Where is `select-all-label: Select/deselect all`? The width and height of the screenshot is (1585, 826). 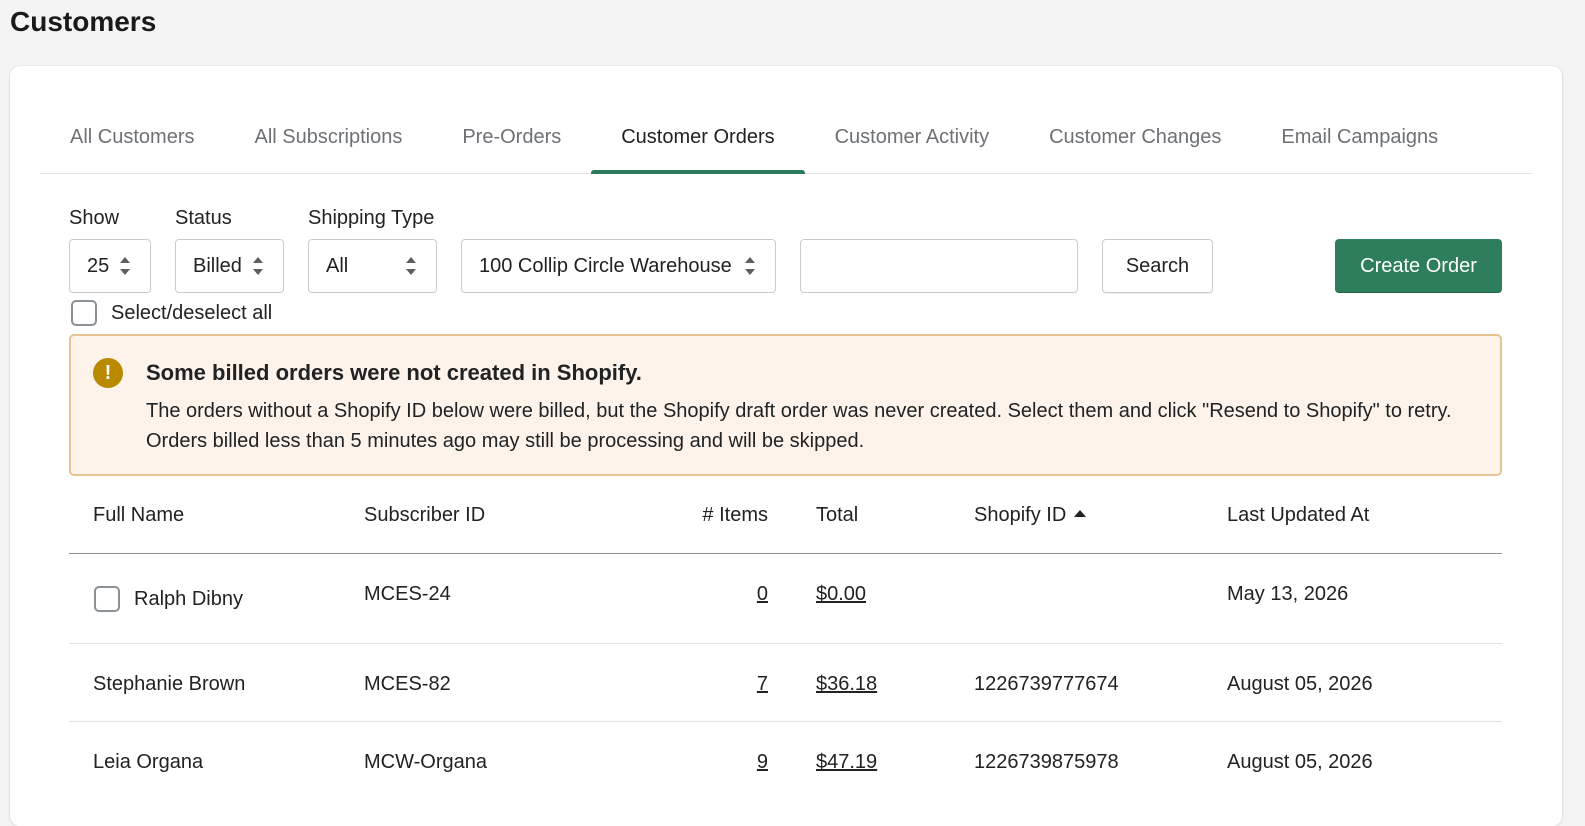 select-all-label: Select/deselect all is located at coordinates (192, 313).